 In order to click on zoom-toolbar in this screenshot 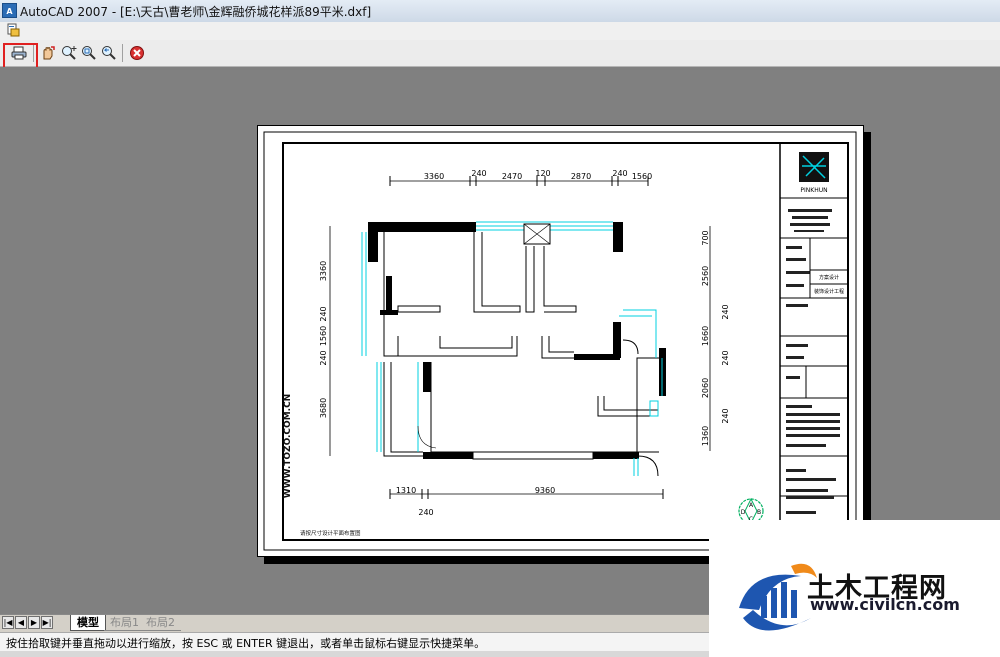, I will do `click(500, 53)`.